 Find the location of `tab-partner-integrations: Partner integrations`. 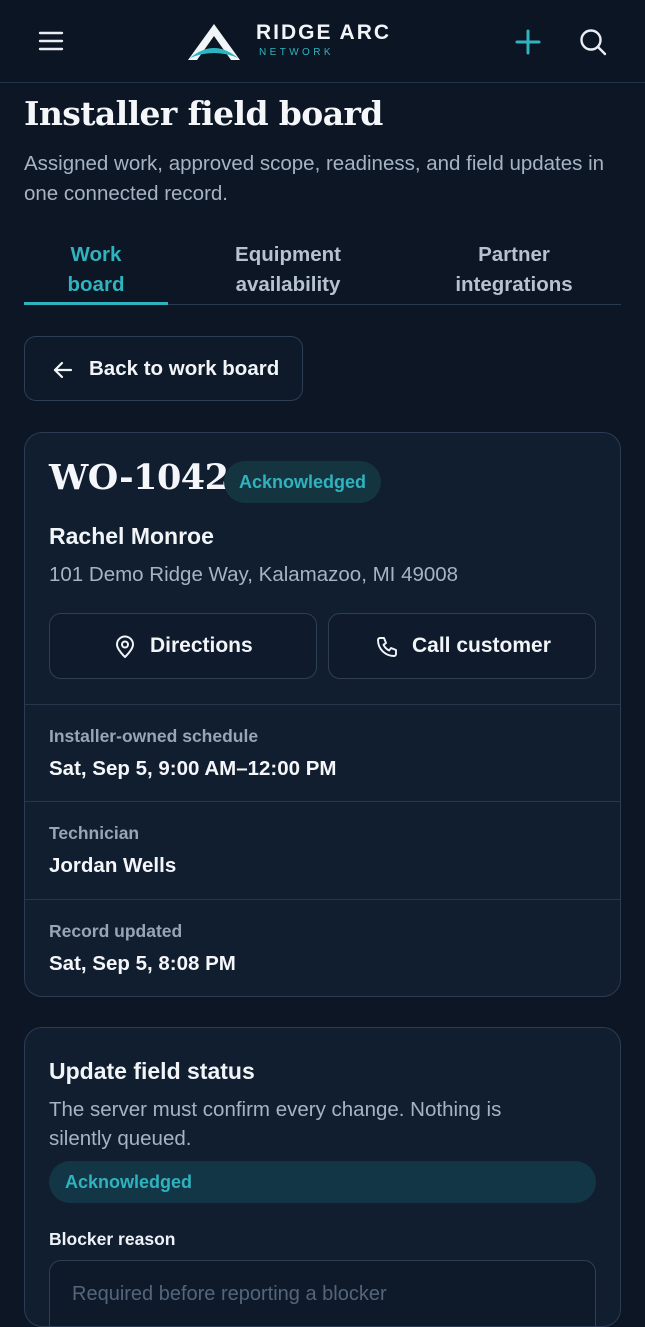

tab-partner-integrations: Partner integrations is located at coordinates (514, 272).